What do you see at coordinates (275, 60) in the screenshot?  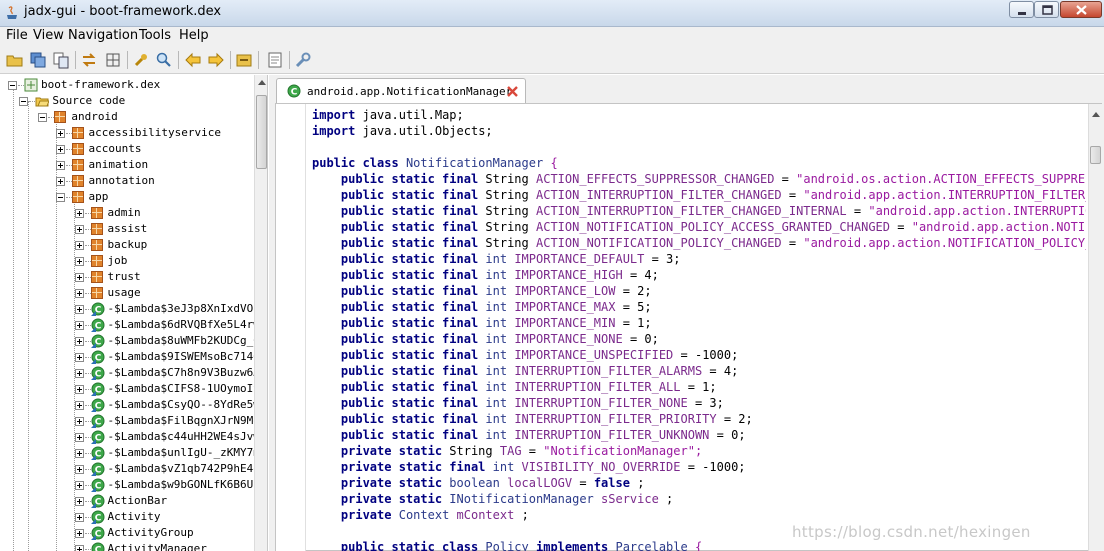 I see `log-viewer-icon` at bounding box center [275, 60].